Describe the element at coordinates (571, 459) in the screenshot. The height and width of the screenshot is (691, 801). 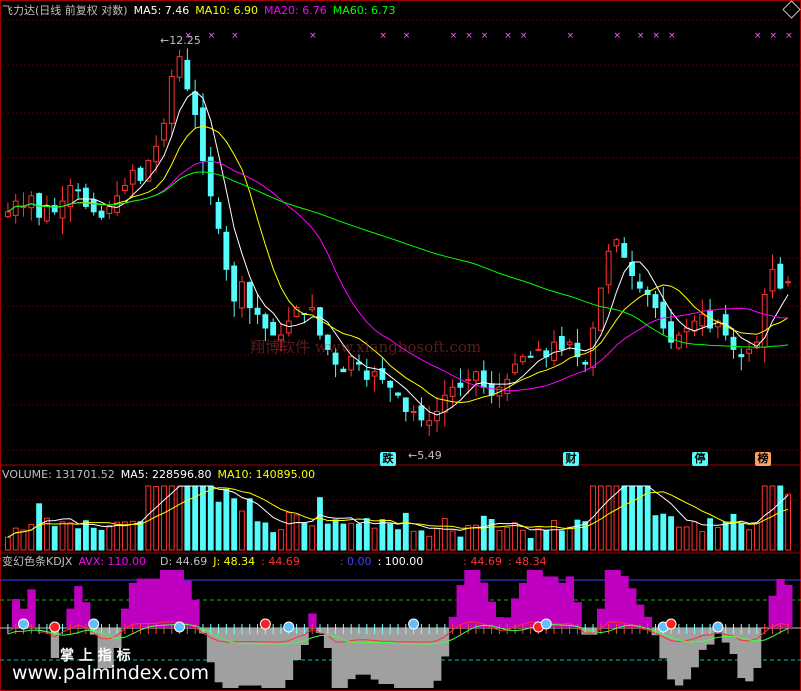
I see `signal-badge-cai: 财` at that location.